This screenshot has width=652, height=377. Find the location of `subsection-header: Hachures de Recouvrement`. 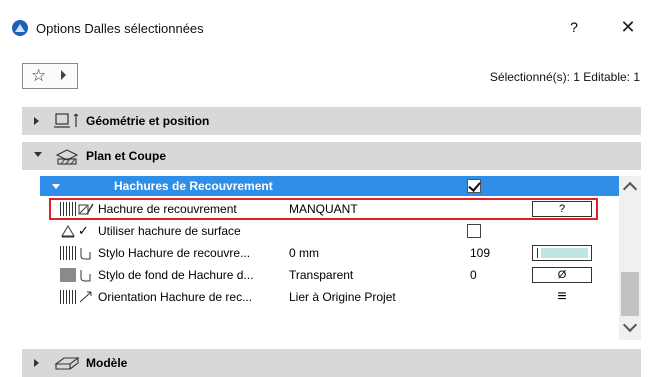

subsection-header: Hachures de Recouvrement is located at coordinates (329, 186).